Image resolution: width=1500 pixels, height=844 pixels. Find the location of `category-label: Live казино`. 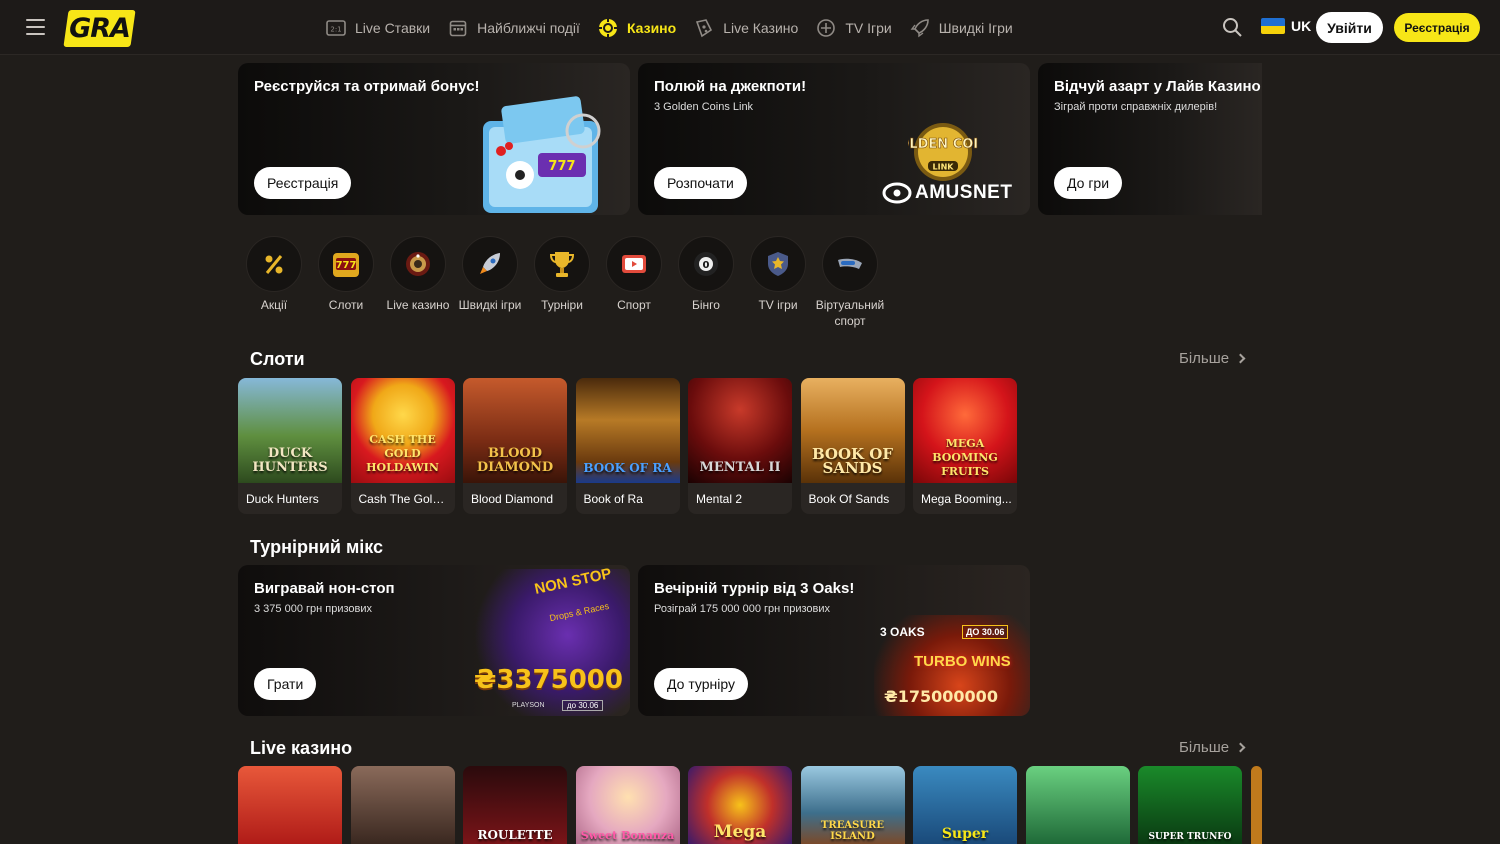

category-label: Live казино is located at coordinates (418, 305).